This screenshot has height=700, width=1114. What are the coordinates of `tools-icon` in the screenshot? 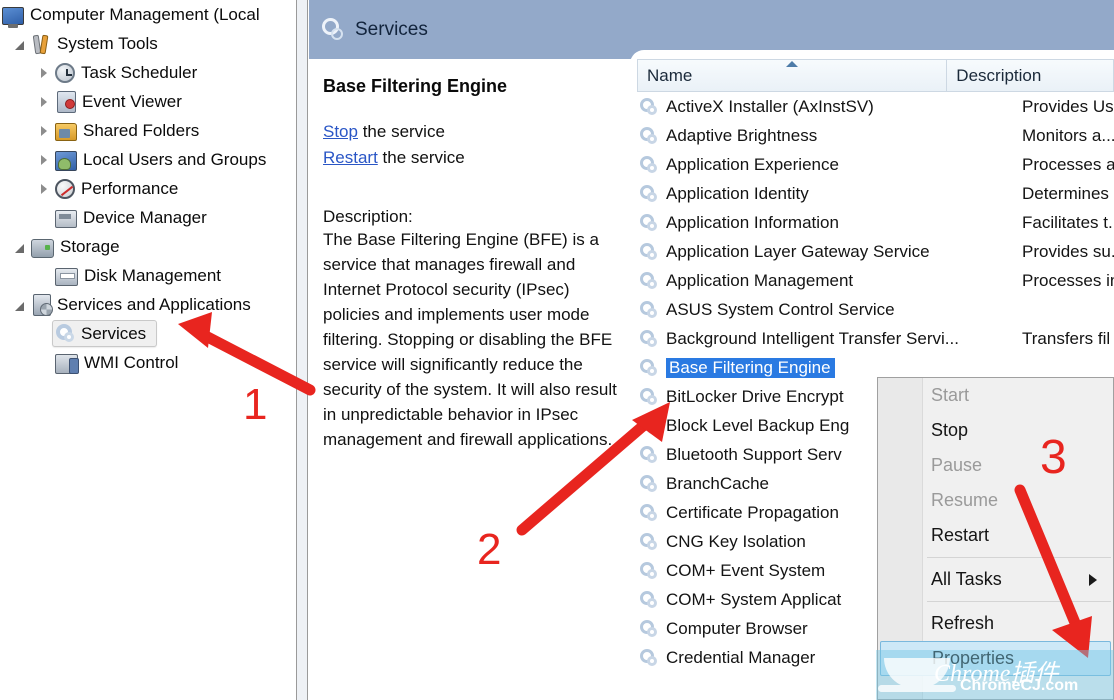 It's located at (41, 44).